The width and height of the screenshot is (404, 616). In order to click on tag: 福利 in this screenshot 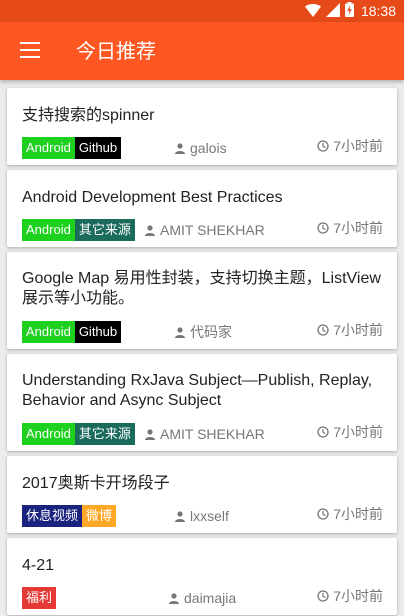, I will do `click(39, 598)`.